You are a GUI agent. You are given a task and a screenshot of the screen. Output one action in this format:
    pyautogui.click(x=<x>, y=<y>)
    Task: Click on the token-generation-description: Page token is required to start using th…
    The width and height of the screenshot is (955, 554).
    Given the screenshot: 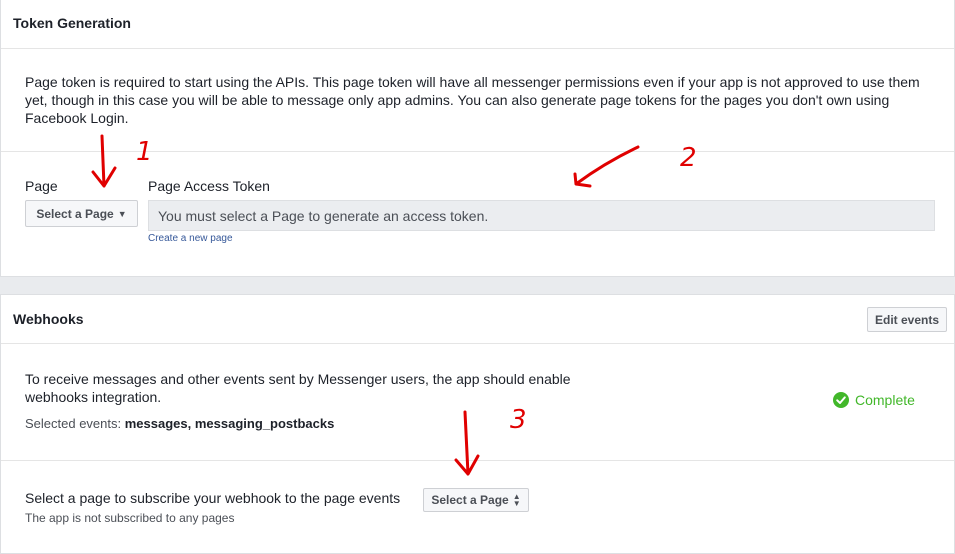 What is the action you would take?
    pyautogui.click(x=472, y=100)
    